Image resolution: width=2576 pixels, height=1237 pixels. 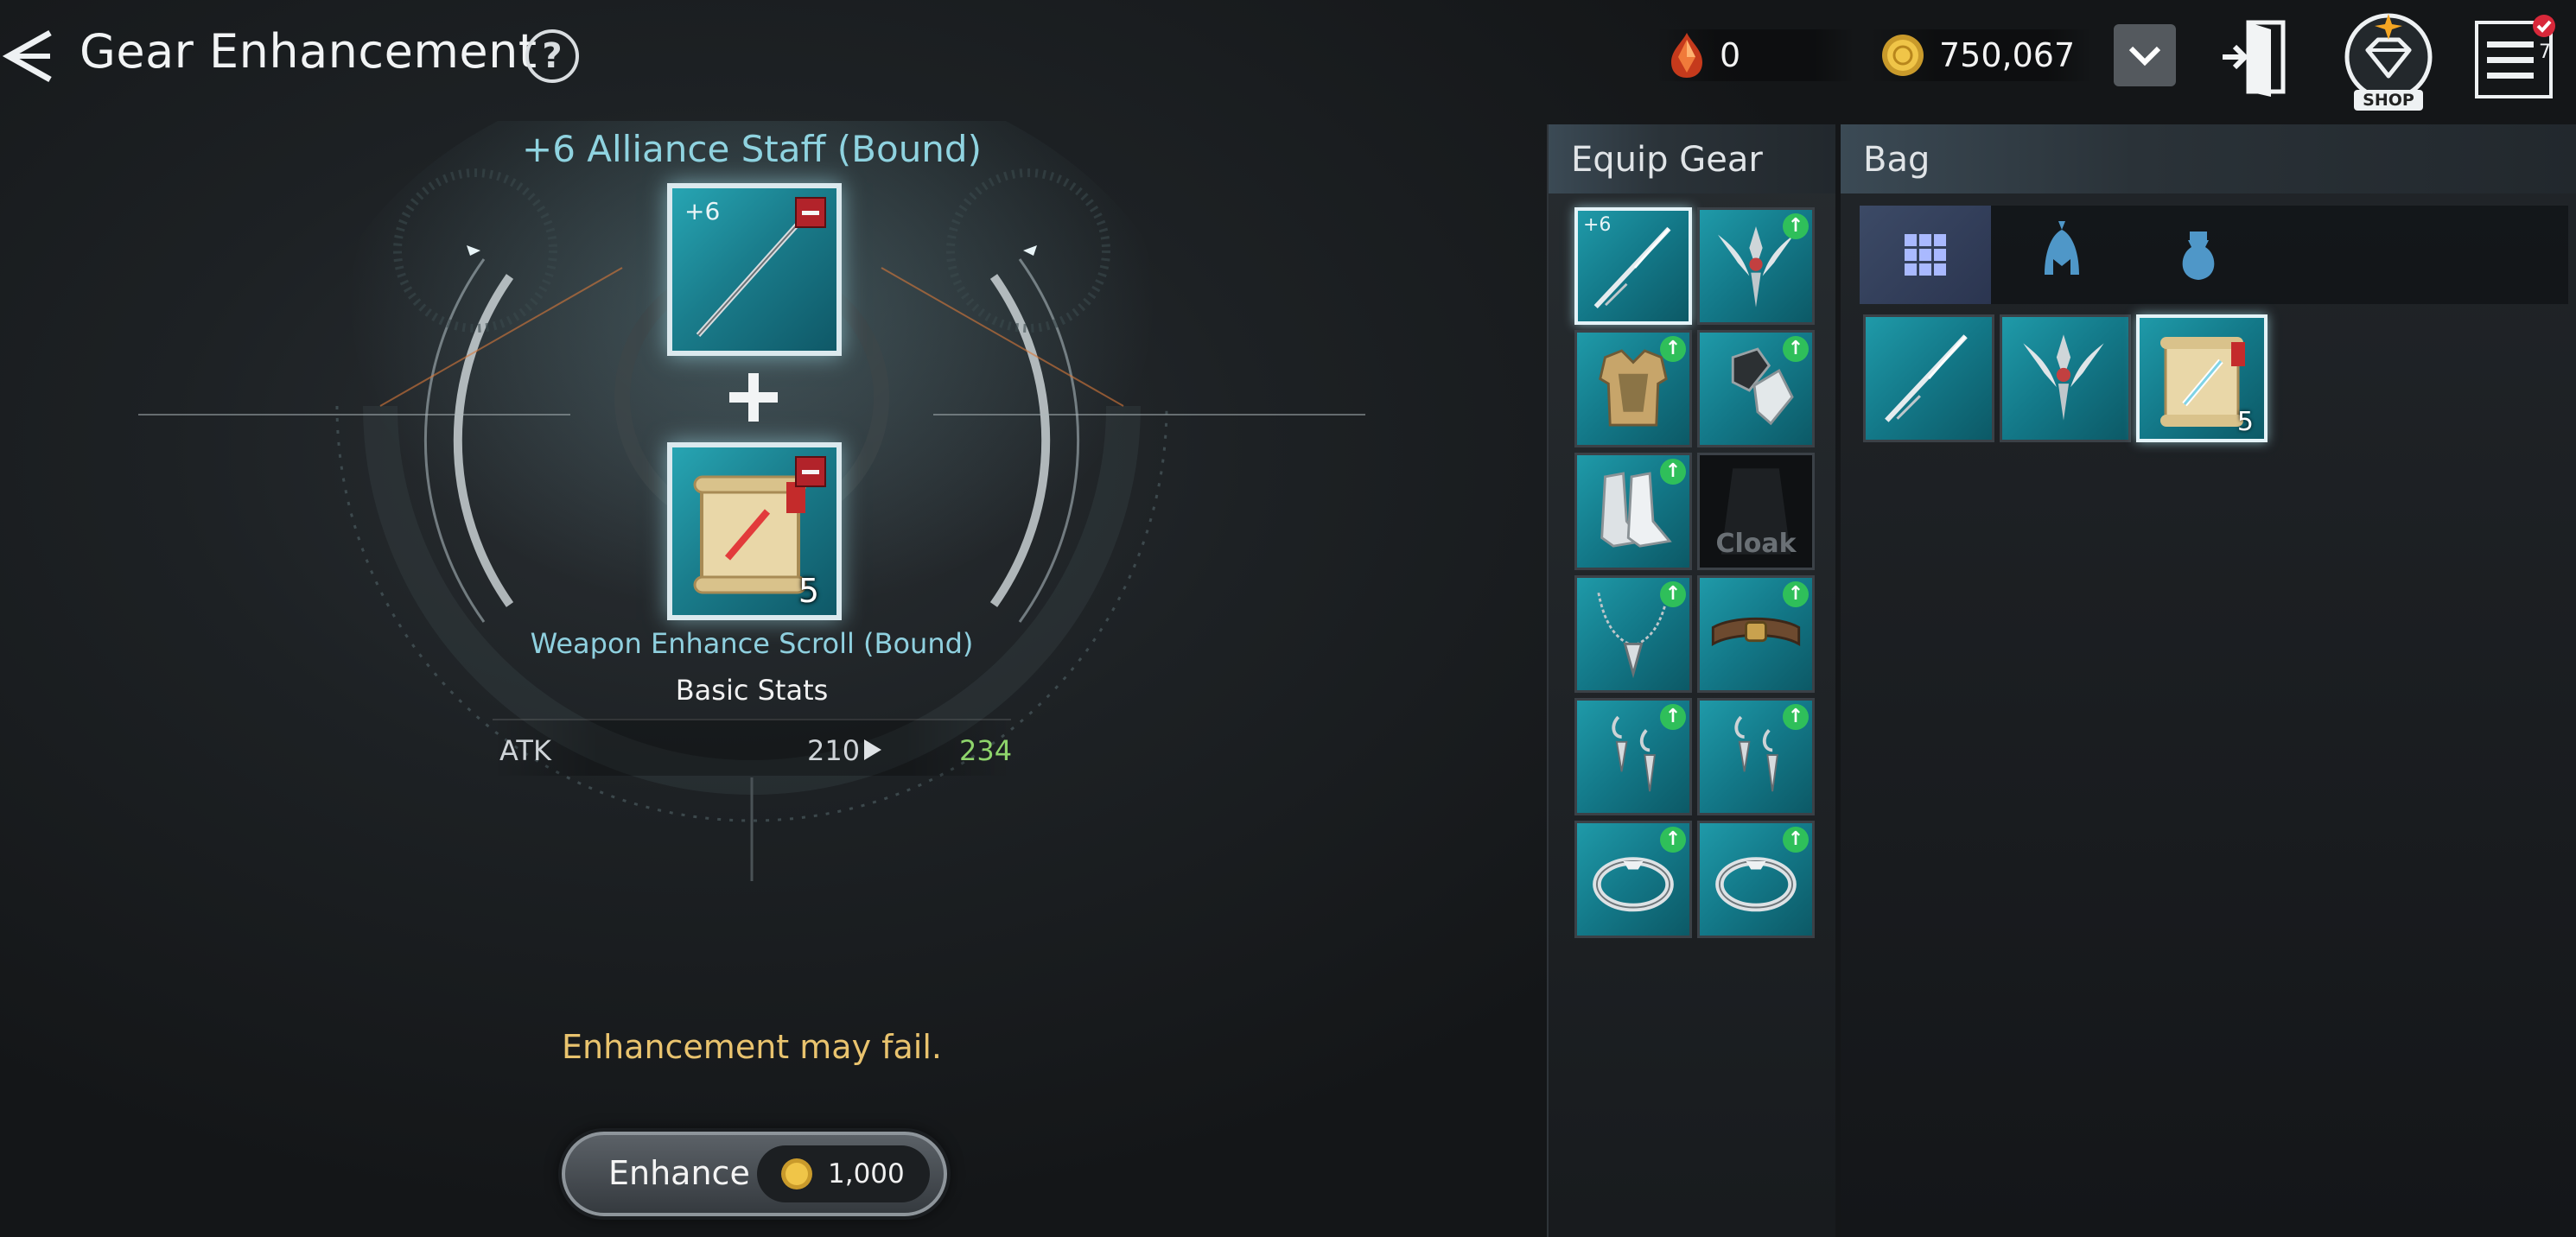 What do you see at coordinates (27, 56) in the screenshot?
I see `back-arrow-icon` at bounding box center [27, 56].